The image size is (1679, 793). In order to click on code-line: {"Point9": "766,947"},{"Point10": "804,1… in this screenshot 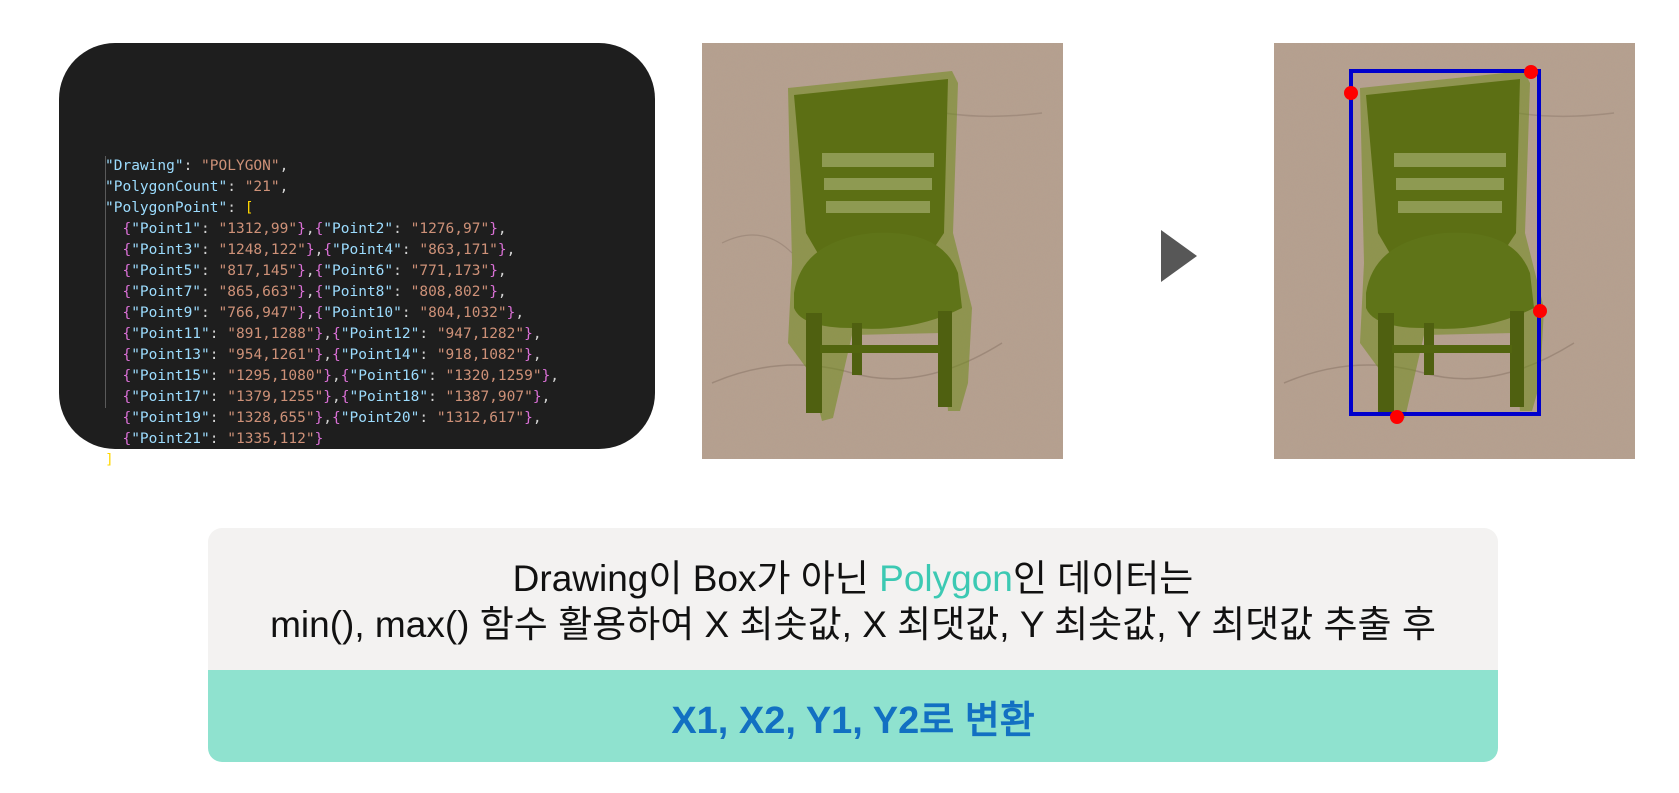, I will do `click(323, 313)`.